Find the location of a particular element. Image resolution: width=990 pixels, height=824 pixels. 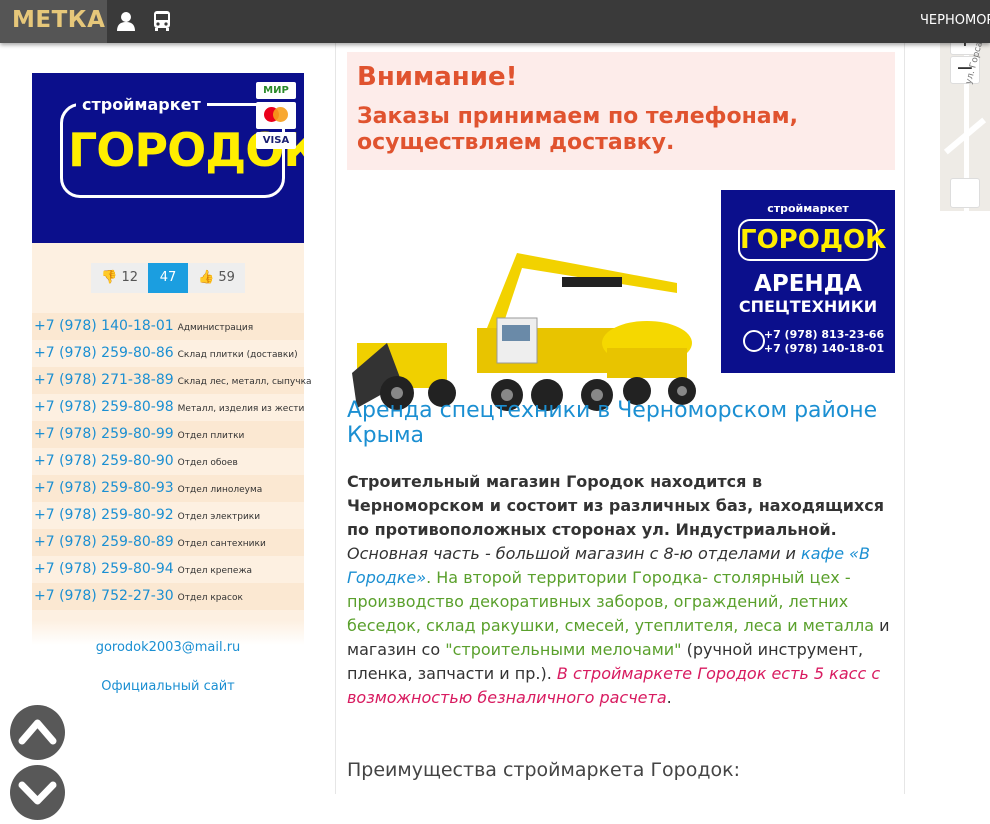

phone-number-link: +7 (978) 259-80-99 is located at coordinates (104, 434).